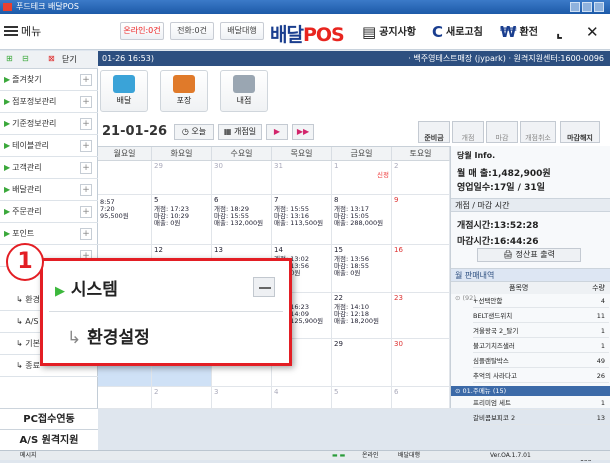  Describe the element at coordinates (530, 391) in the screenshot. I see `sales-group-2: ⊙ 01.주메뉴 (15)` at that location.